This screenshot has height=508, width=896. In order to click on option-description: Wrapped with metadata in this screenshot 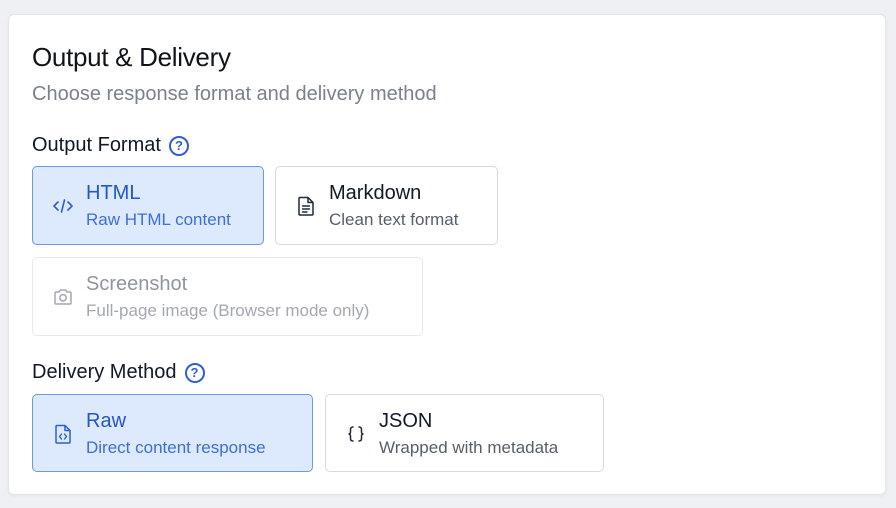, I will do `click(469, 447)`.